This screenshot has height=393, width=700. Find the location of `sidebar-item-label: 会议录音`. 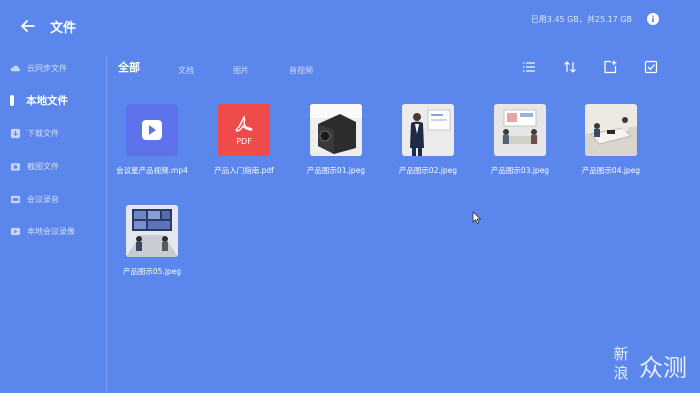

sidebar-item-label: 会议录音 is located at coordinates (43, 199).